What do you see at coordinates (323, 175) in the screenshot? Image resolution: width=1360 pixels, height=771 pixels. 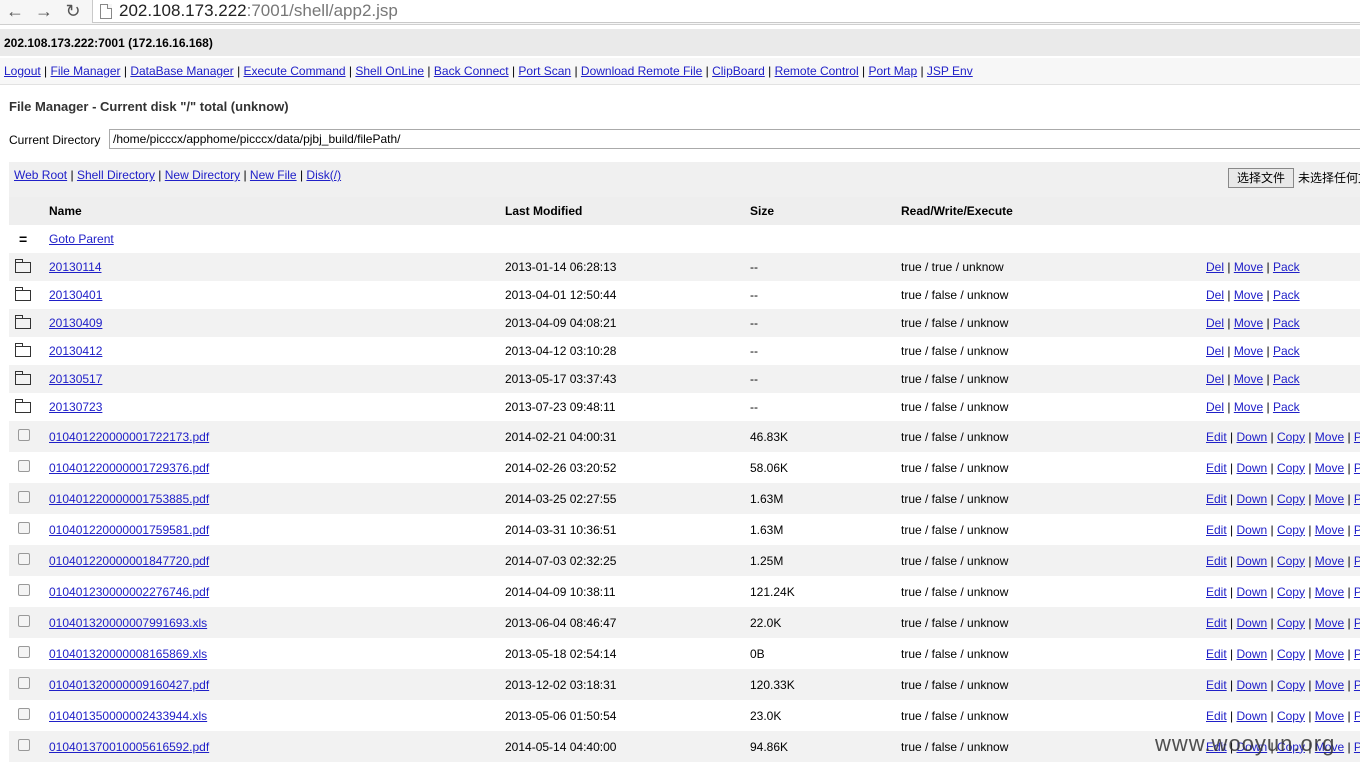 I see `toolbar-disk: Disk(/)` at bounding box center [323, 175].